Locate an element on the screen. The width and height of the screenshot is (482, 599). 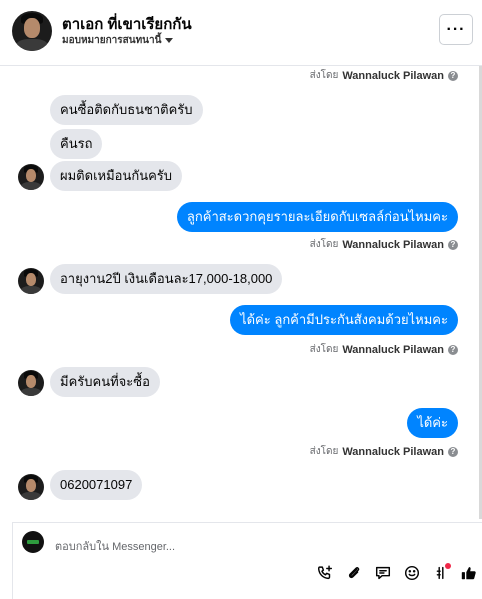
caret-down-icon is located at coordinates (169, 40).